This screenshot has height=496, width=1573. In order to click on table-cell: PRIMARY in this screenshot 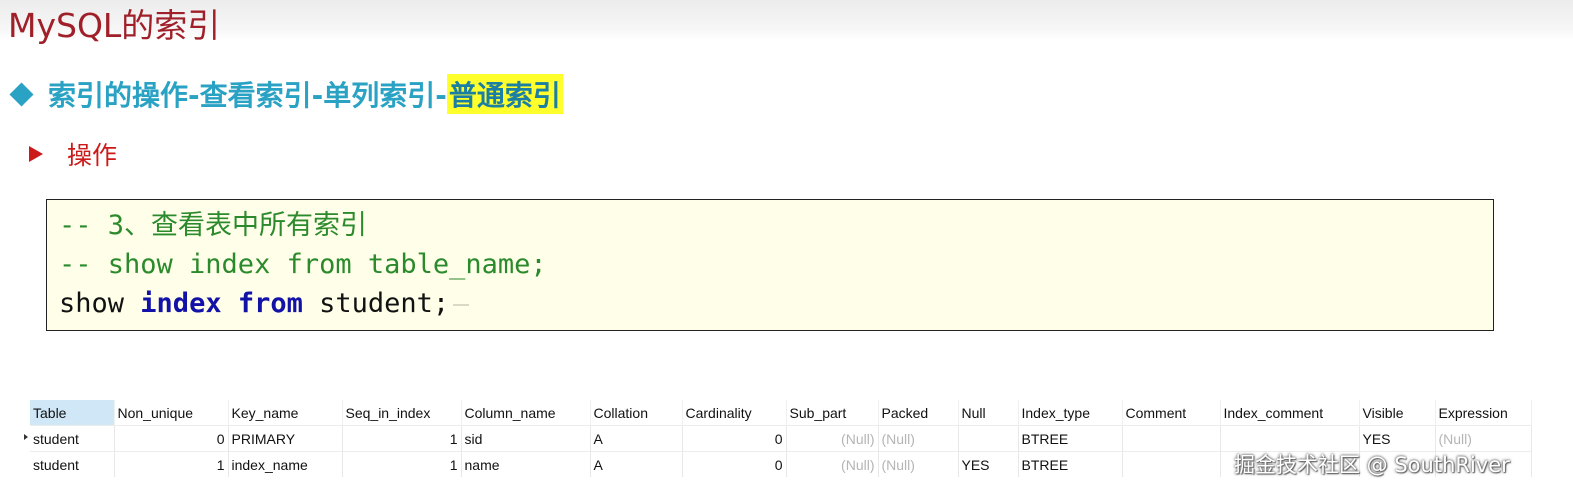, I will do `click(285, 438)`.